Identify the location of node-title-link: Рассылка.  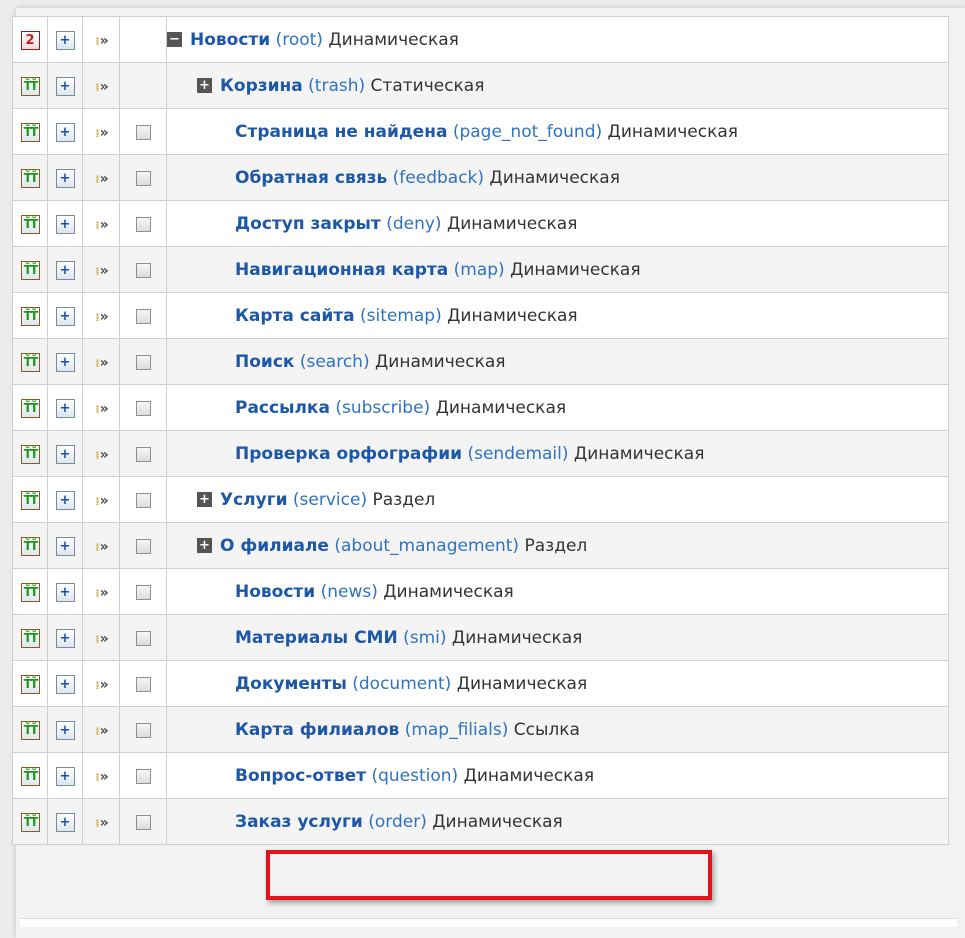
(282, 408).